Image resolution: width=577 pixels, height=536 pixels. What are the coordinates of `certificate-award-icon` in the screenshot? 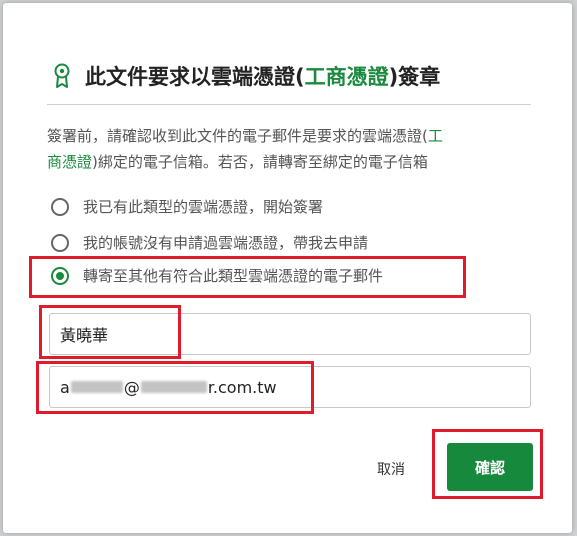 It's located at (62, 75).